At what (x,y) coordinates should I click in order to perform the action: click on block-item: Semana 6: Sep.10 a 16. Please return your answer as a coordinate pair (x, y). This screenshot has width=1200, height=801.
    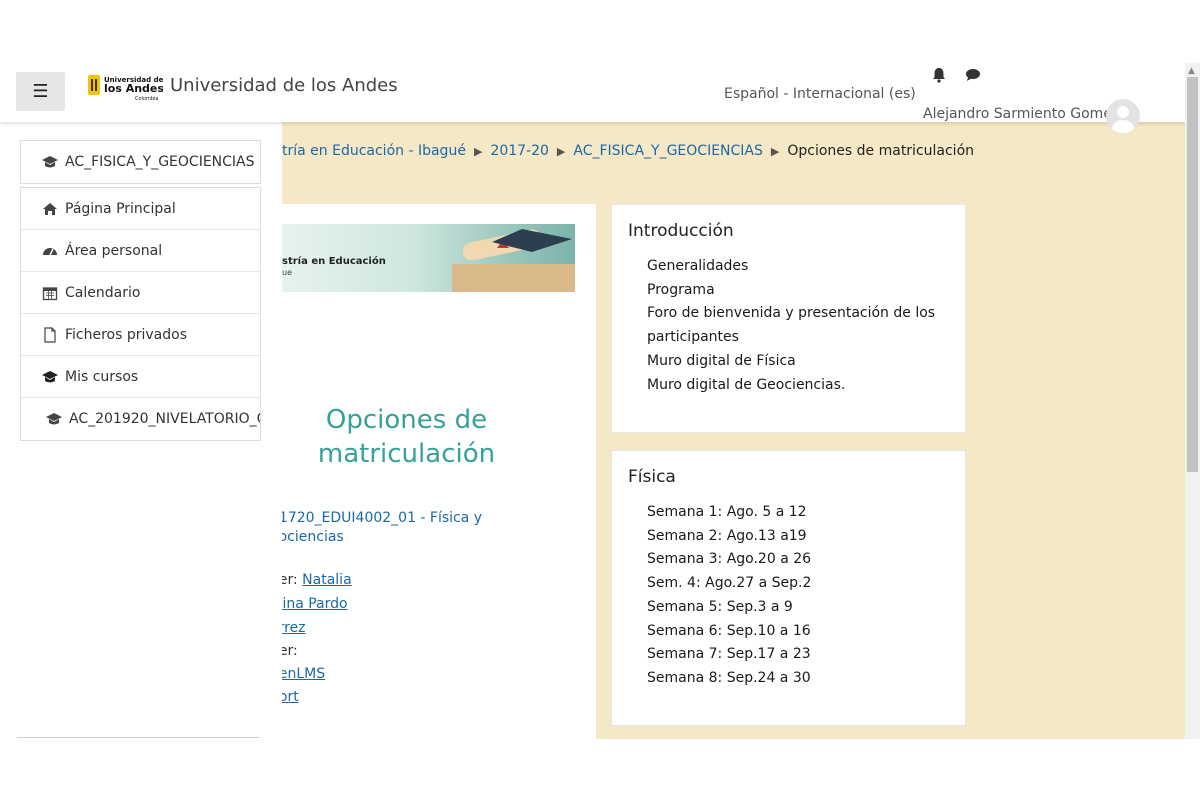
    Looking at the image, I should click on (806, 632).